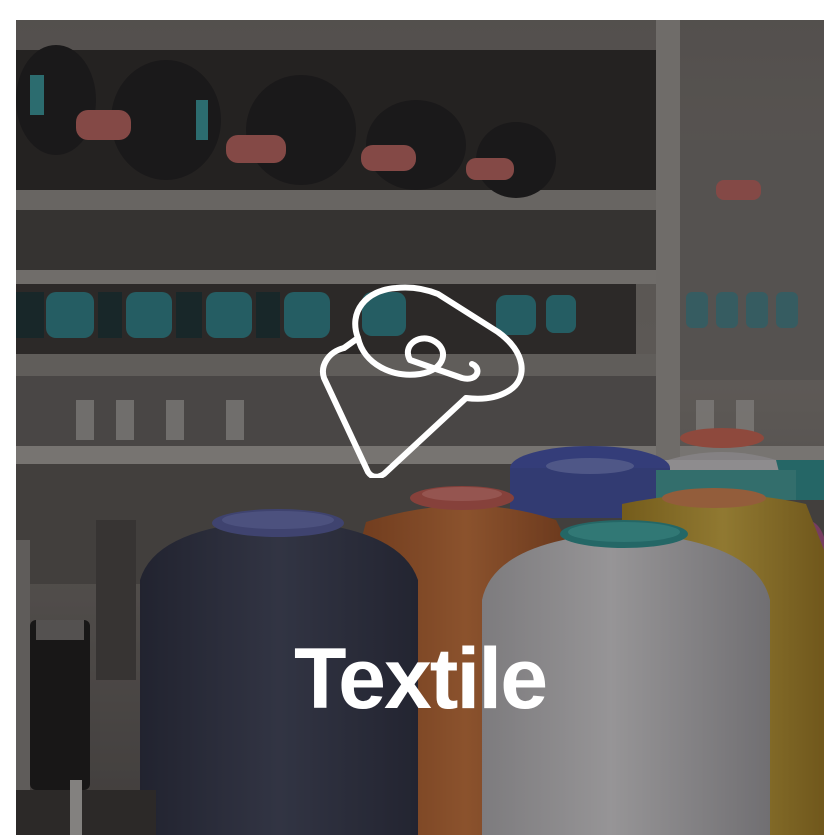 This screenshot has height=835, width=824. Describe the element at coordinates (420, 679) in the screenshot. I see `card-title: Textile` at that location.